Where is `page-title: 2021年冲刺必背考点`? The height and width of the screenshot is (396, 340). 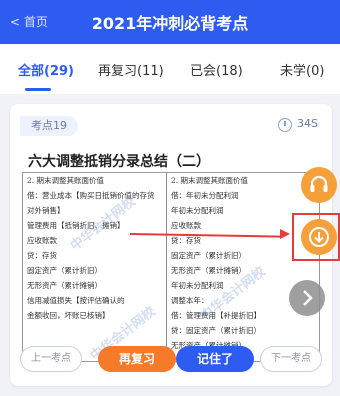 page-title: 2021年冲刺必背考点 is located at coordinates (170, 23).